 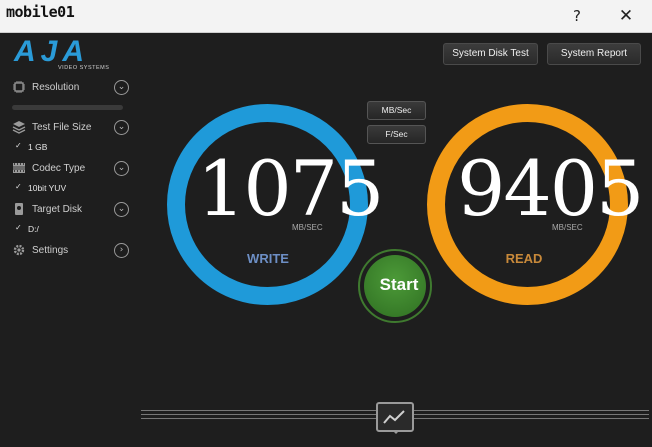 I want to click on resolution-slider, so click(x=72, y=108).